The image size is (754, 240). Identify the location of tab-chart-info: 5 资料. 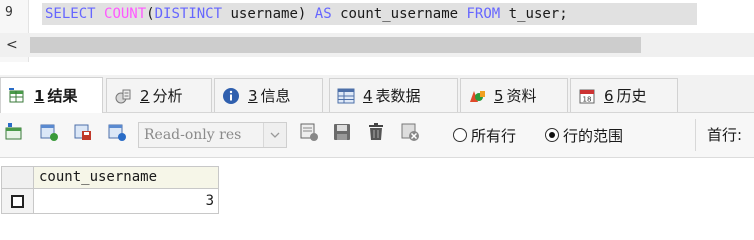
(514, 95).